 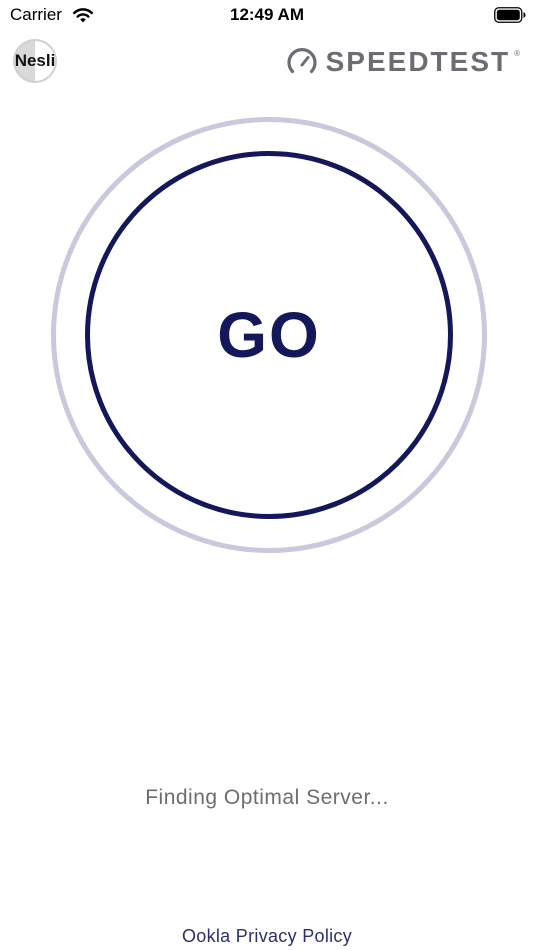 I want to click on avatar-label: Nesli, so click(x=35, y=60).